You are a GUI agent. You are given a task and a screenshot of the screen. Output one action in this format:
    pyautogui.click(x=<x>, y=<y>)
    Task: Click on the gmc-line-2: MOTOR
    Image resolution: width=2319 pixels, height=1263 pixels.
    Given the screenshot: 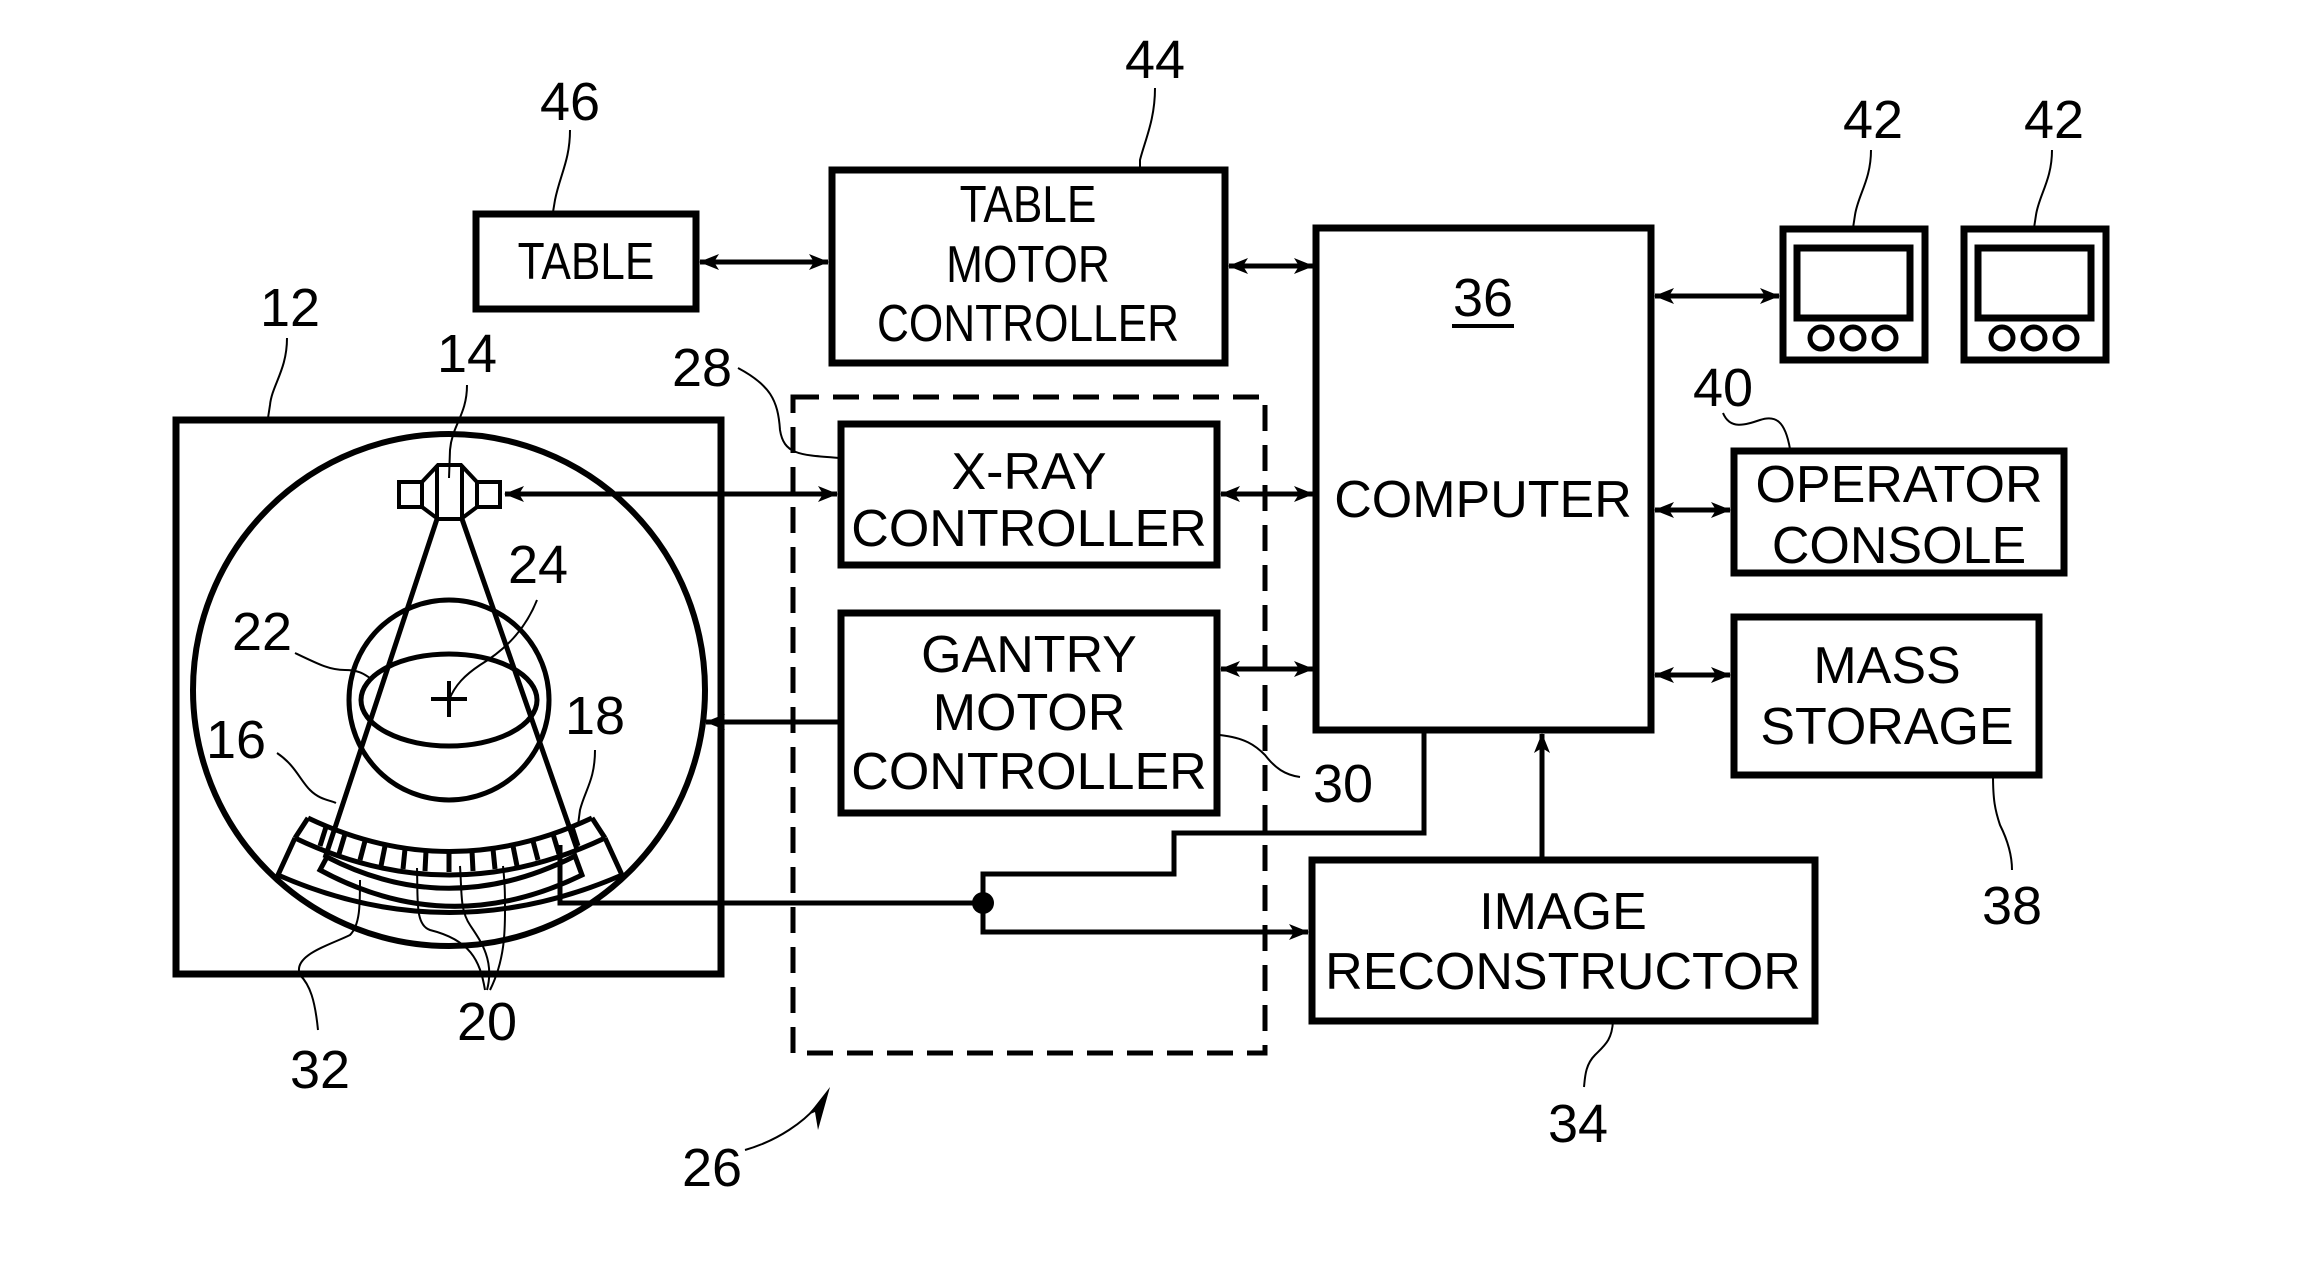 What is the action you would take?
    pyautogui.click(x=1029, y=713)
    